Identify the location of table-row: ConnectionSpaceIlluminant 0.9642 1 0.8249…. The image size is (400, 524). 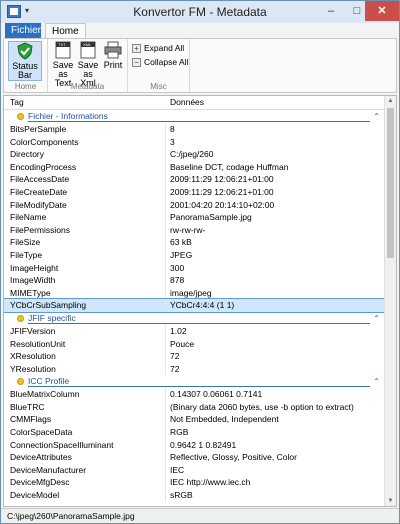
(194, 445).